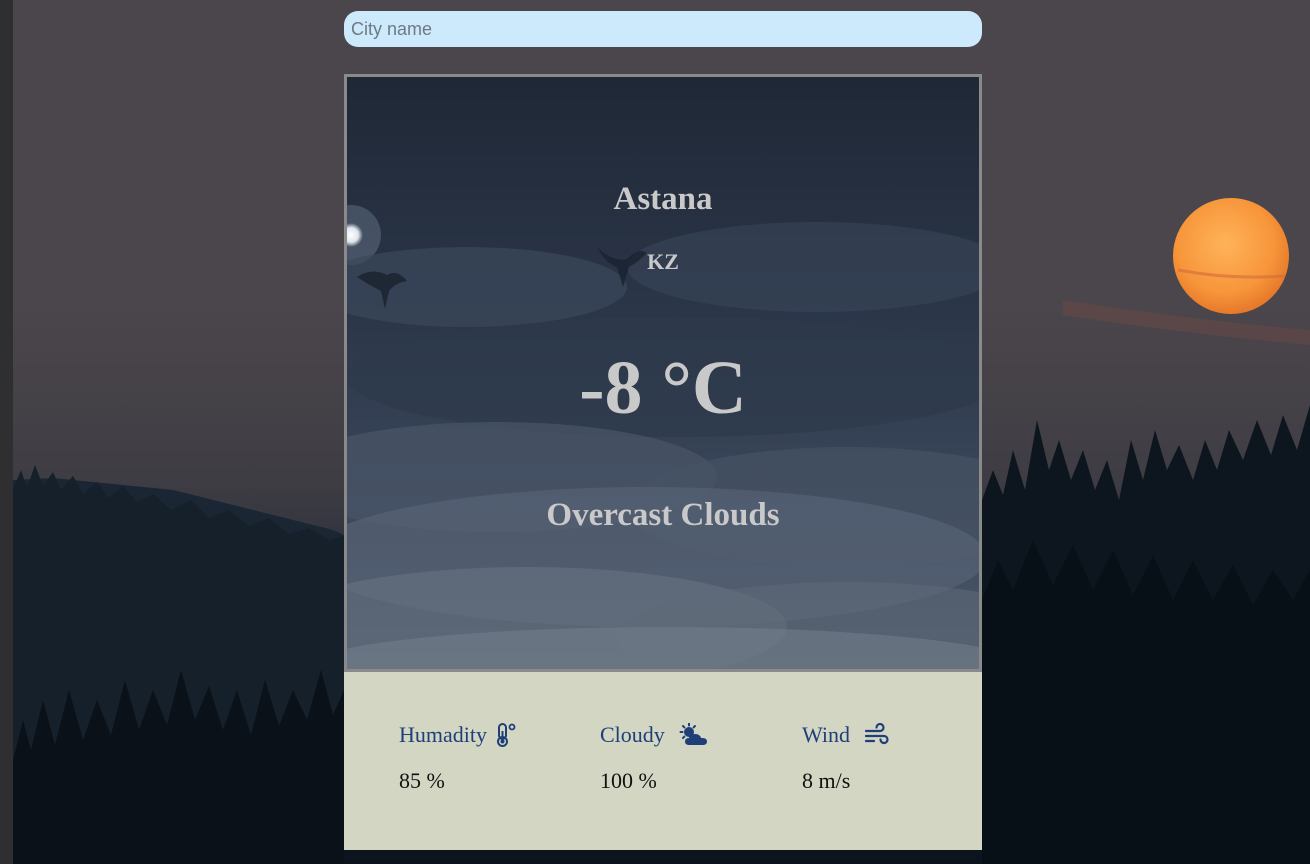  I want to click on thermometer-icon, so click(506, 735).